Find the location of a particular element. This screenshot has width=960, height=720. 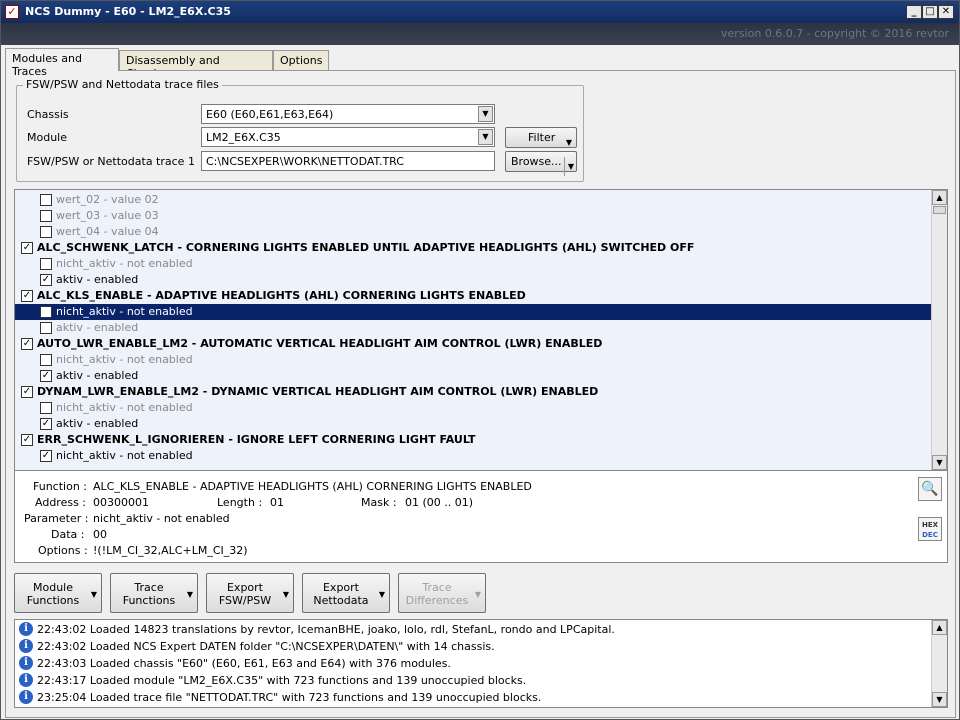

action-button-module-functions: Module Functions ▼ is located at coordinates (58, 593).